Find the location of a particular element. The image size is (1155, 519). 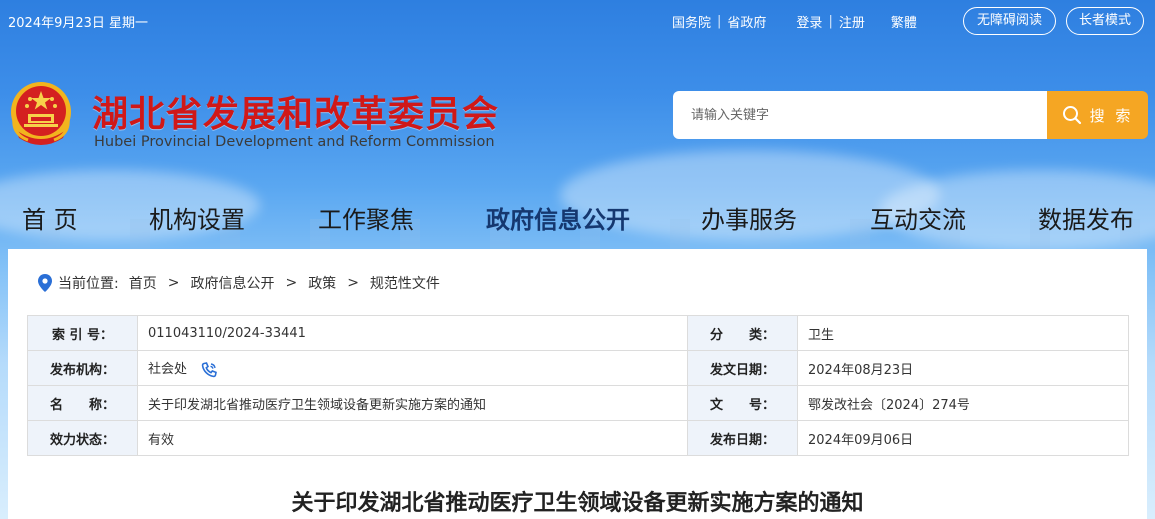

table-row: 索 引 号： 011043110/2024-33441 分 类： 卫生 is located at coordinates (578, 333).